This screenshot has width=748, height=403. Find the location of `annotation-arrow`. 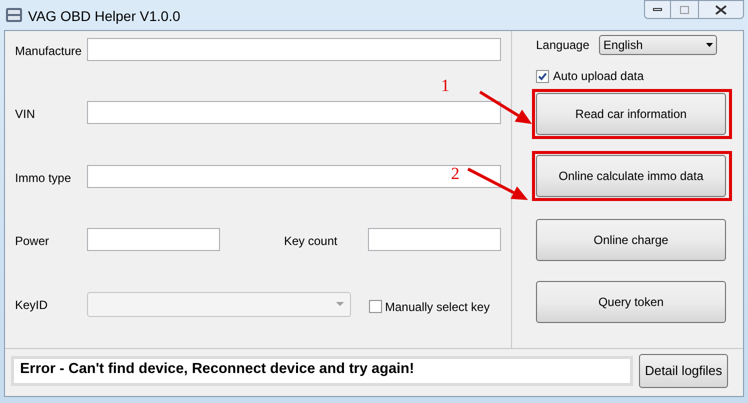

annotation-arrow is located at coordinates (497, 184).